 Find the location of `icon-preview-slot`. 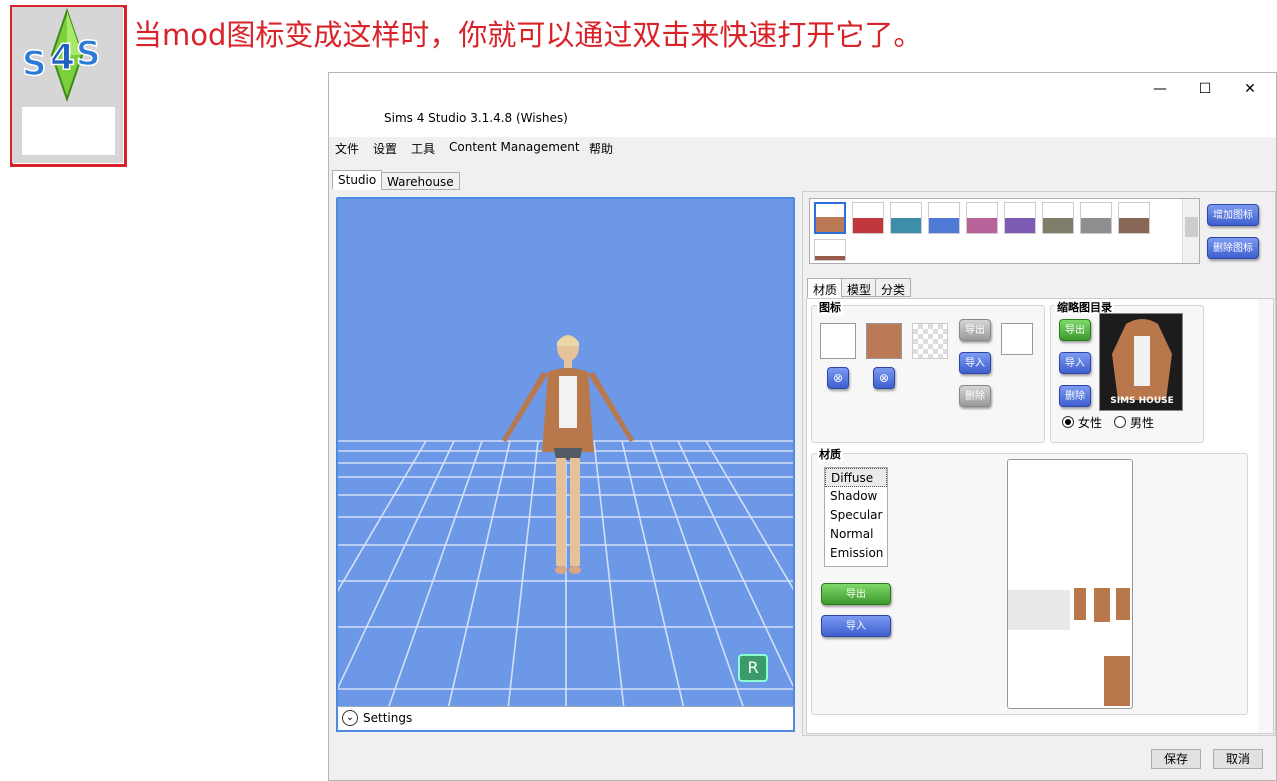

icon-preview-slot is located at coordinates (1017, 339).